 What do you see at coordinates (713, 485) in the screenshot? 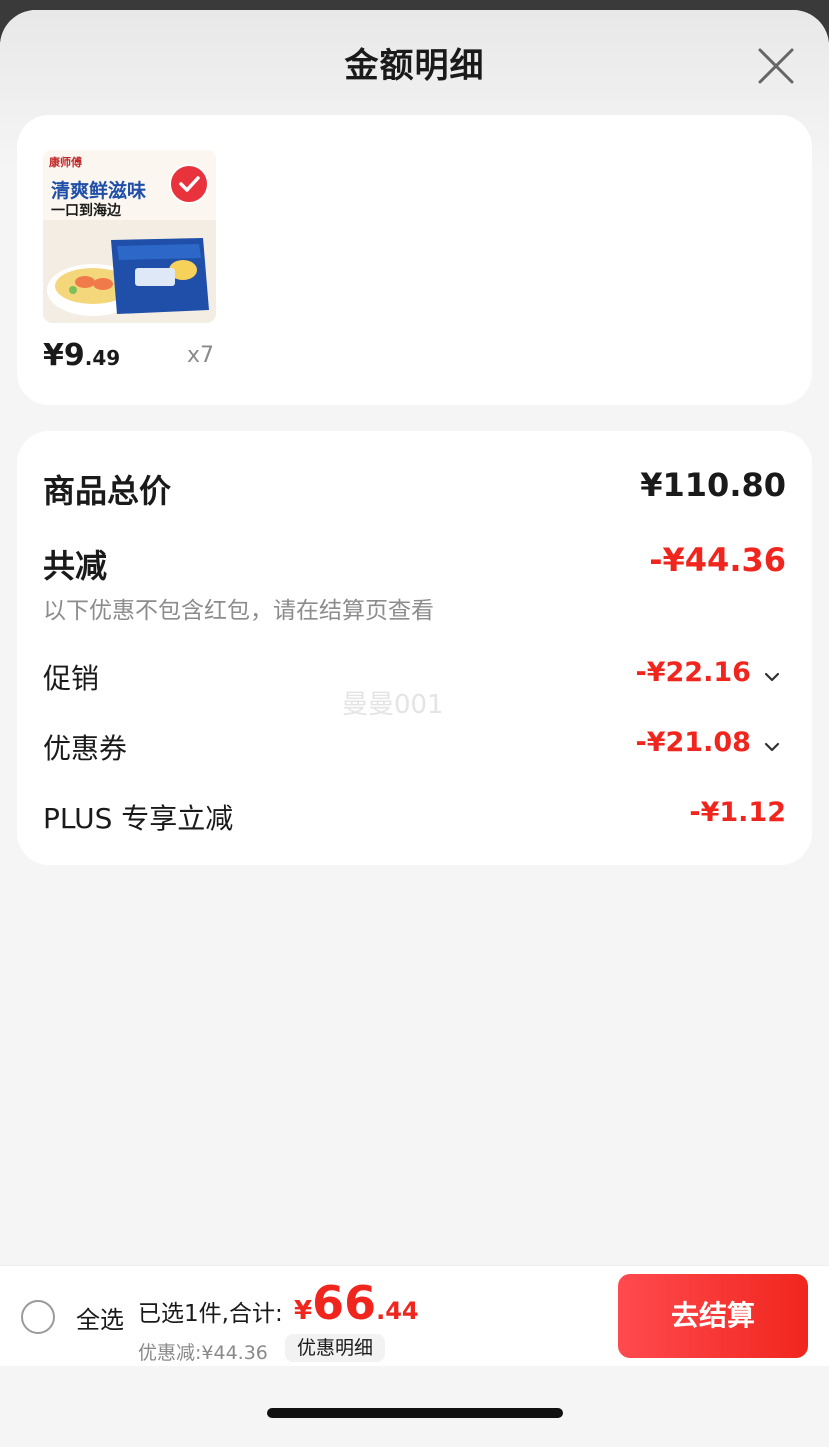
I see `total-price-value: ¥110.80` at bounding box center [713, 485].